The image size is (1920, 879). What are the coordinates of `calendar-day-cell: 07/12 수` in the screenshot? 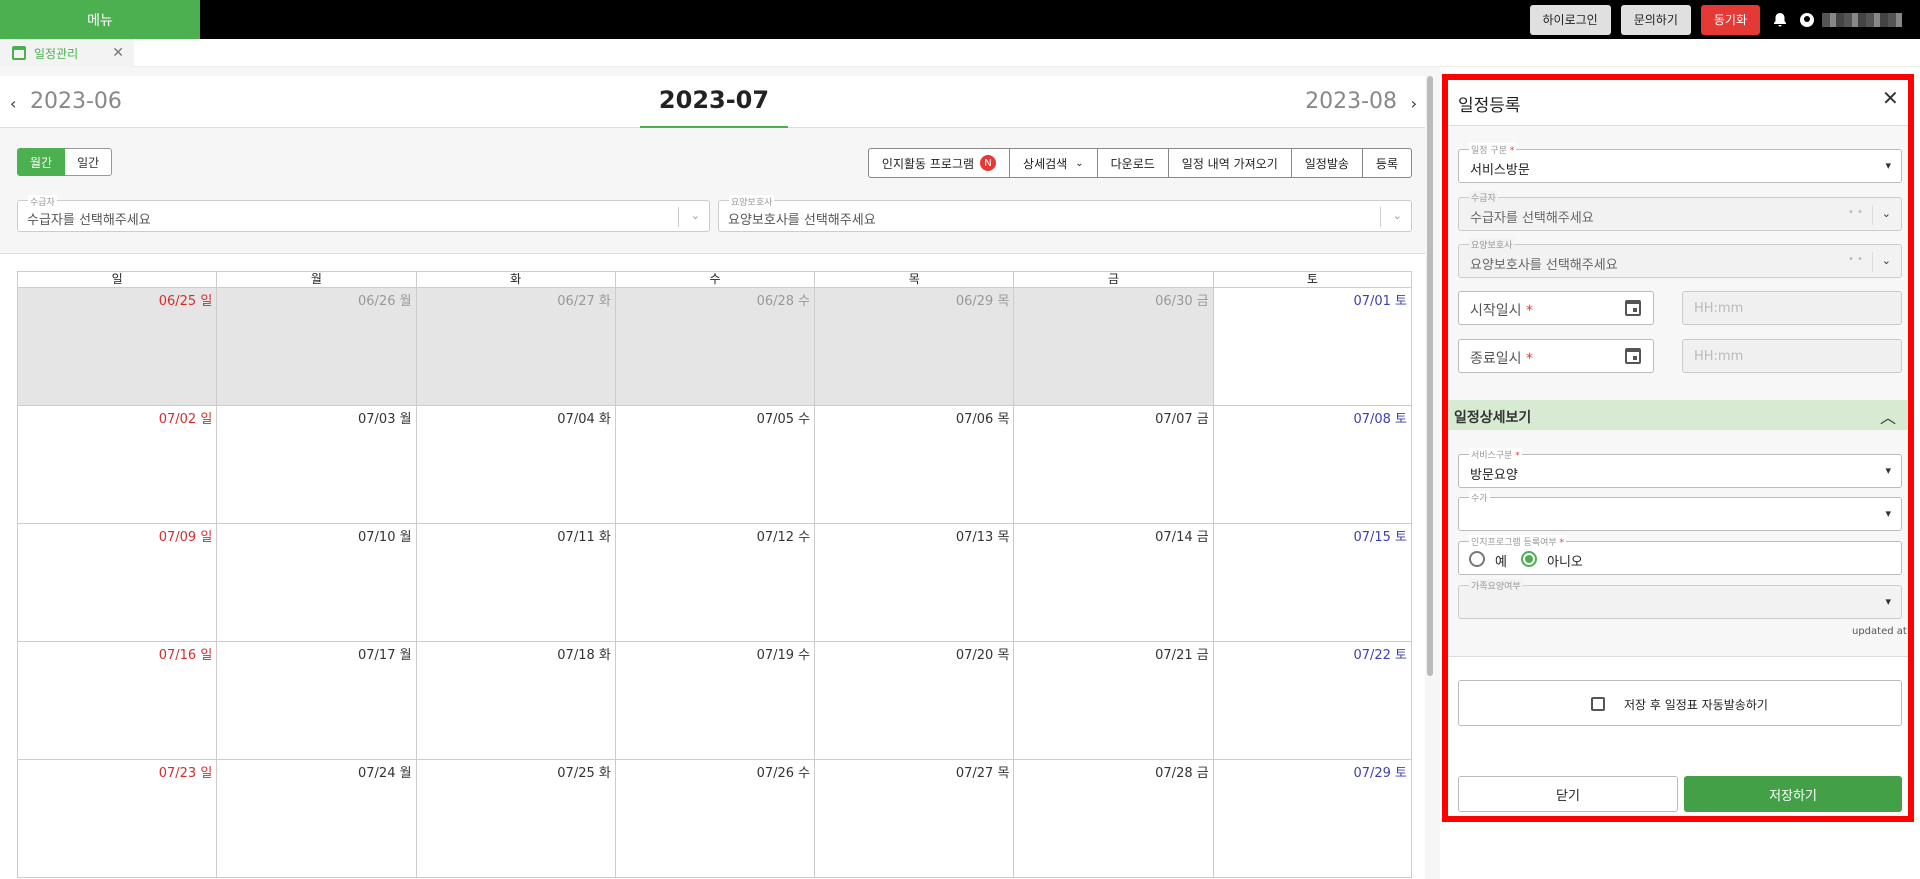 It's located at (714, 583).